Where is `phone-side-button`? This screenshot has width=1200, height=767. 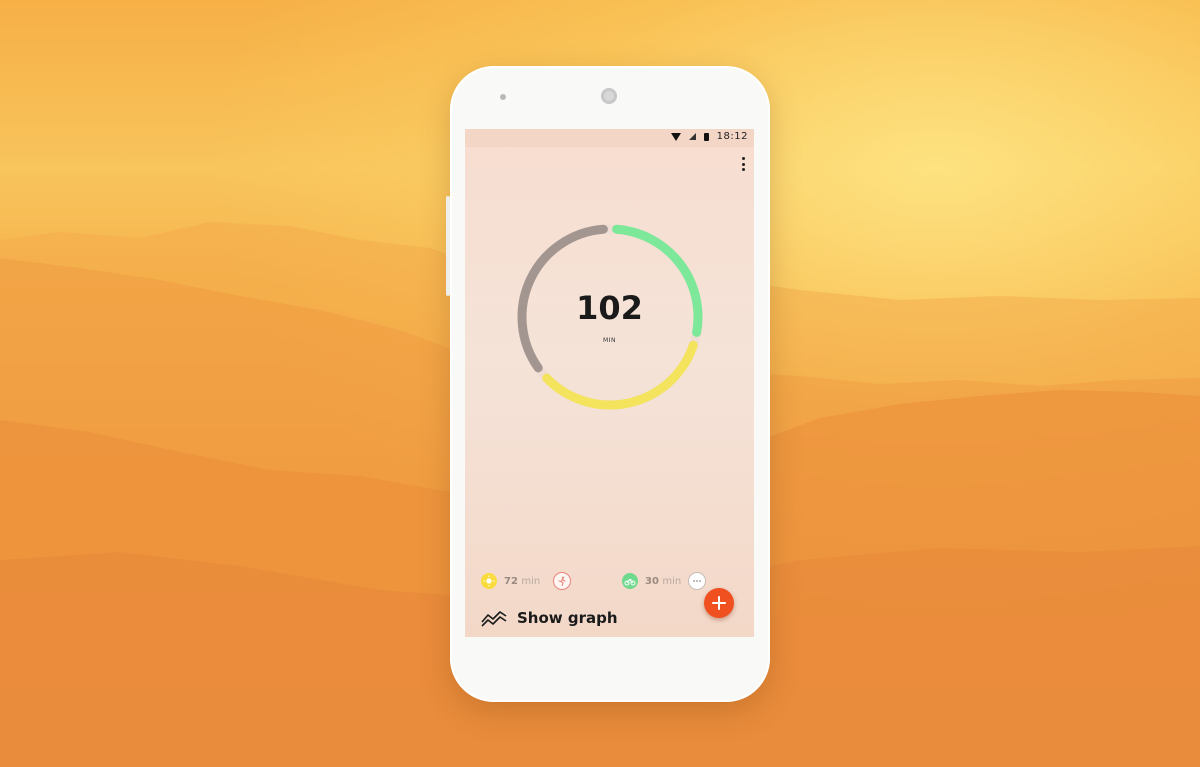 phone-side-button is located at coordinates (448, 246).